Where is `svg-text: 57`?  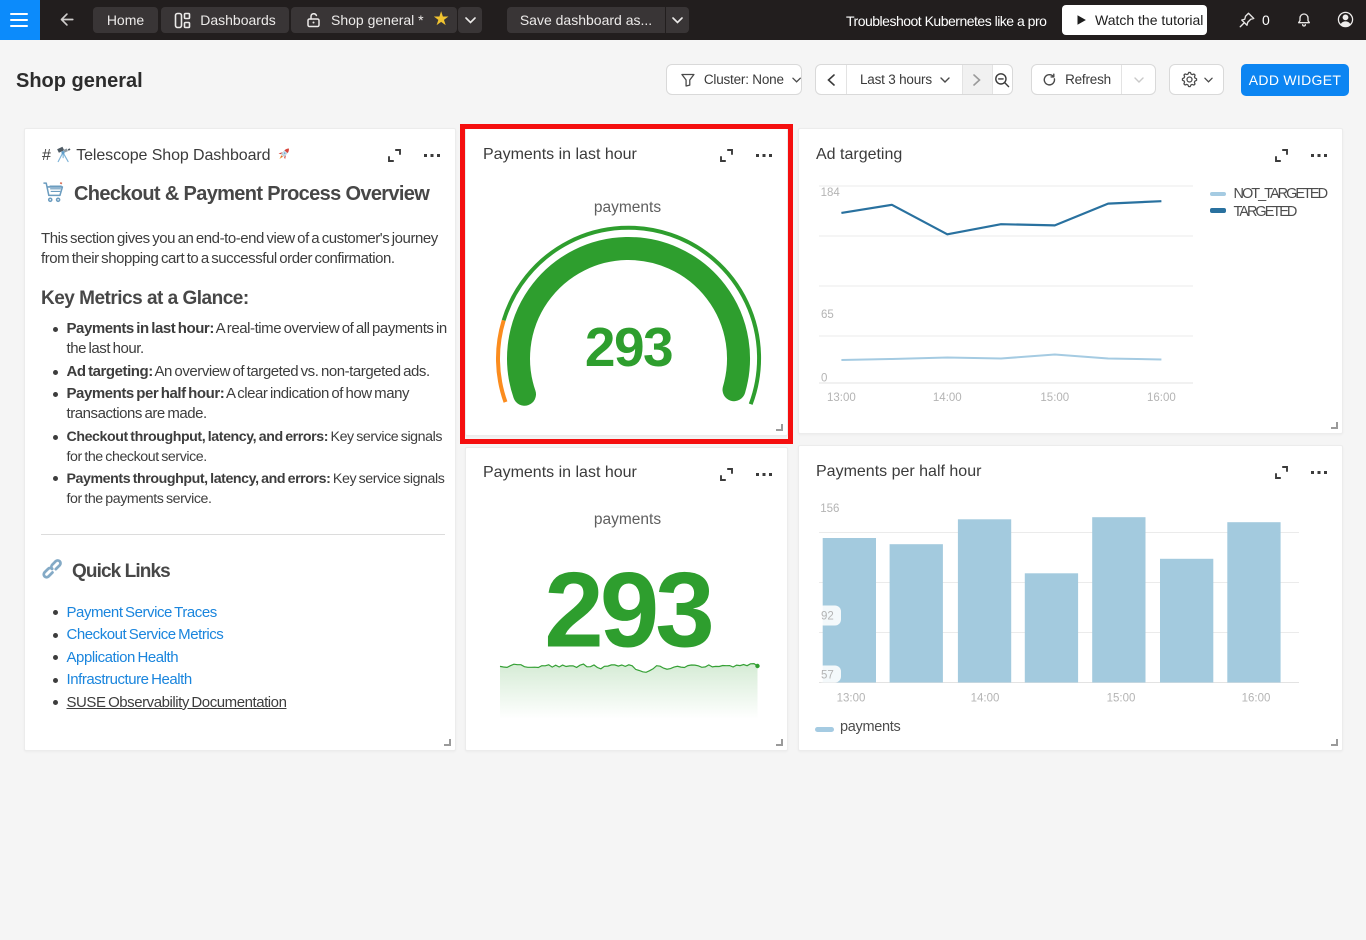
svg-text: 57 is located at coordinates (827, 676).